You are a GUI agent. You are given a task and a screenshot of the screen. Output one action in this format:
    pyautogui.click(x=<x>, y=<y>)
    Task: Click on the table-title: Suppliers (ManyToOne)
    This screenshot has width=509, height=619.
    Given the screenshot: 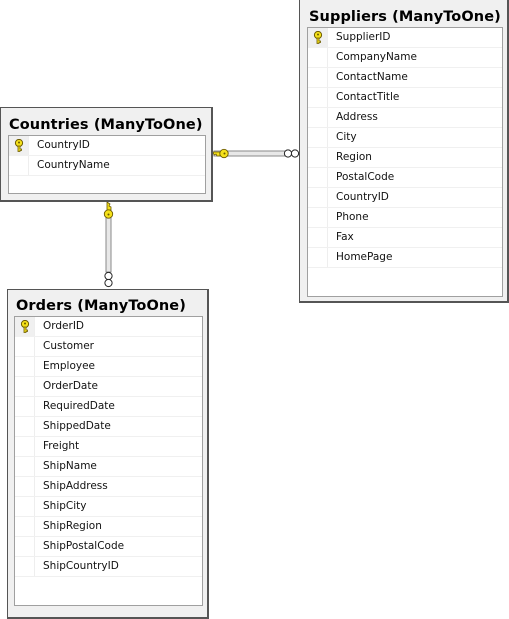 What is the action you would take?
    pyautogui.click(x=405, y=17)
    